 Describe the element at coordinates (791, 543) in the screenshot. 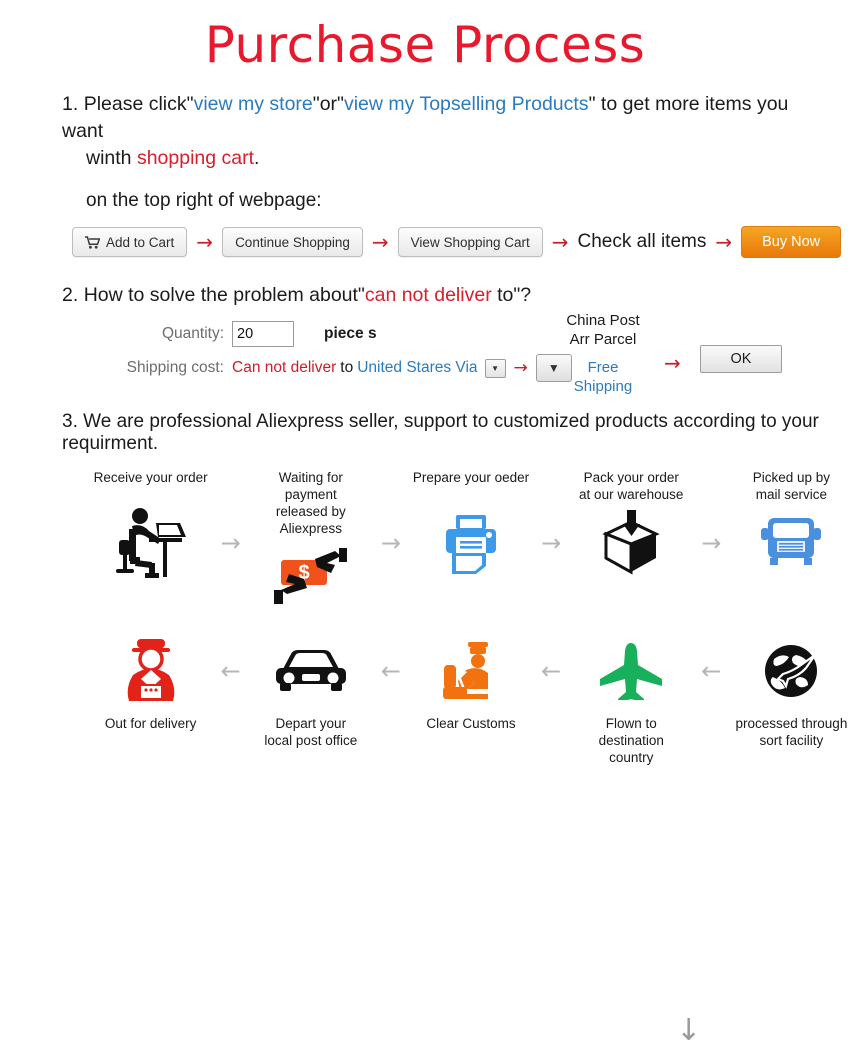

I see `truck-icon` at that location.